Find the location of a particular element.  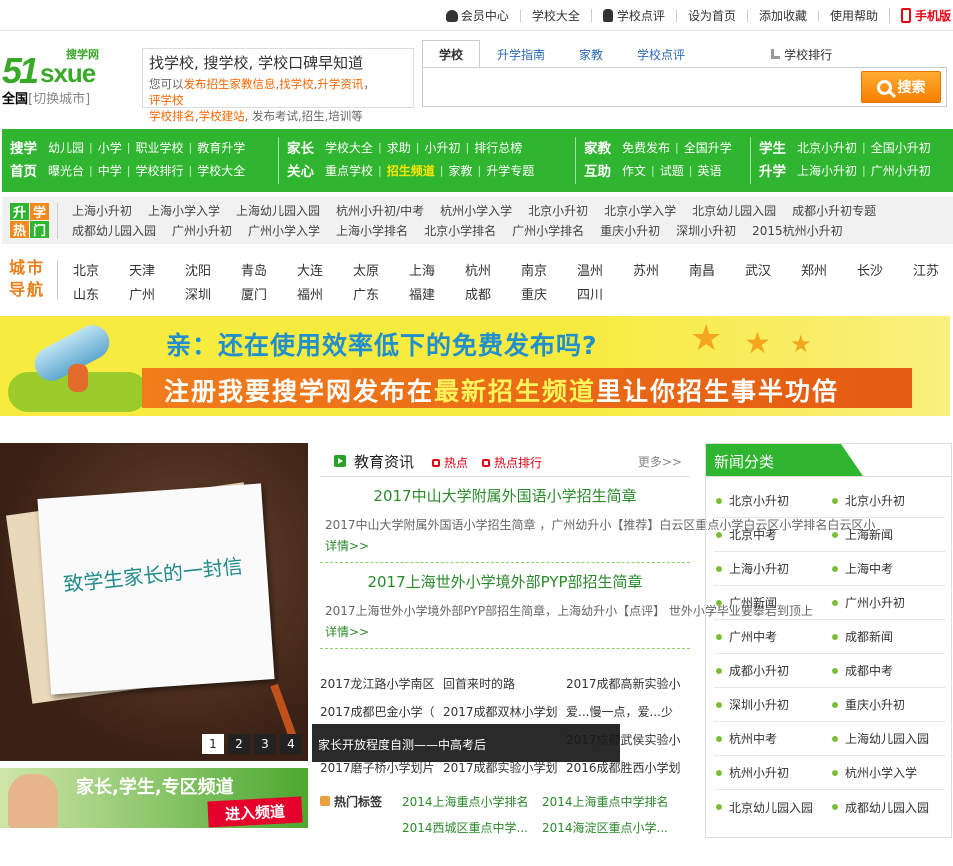

hot-topic-link: 成都幼儿园入园 is located at coordinates (114, 230).